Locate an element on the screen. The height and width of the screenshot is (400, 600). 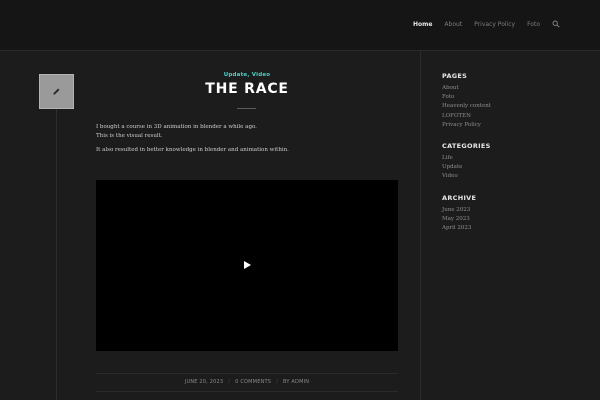
sidebar-link-foto: Foto is located at coordinates (512, 97).